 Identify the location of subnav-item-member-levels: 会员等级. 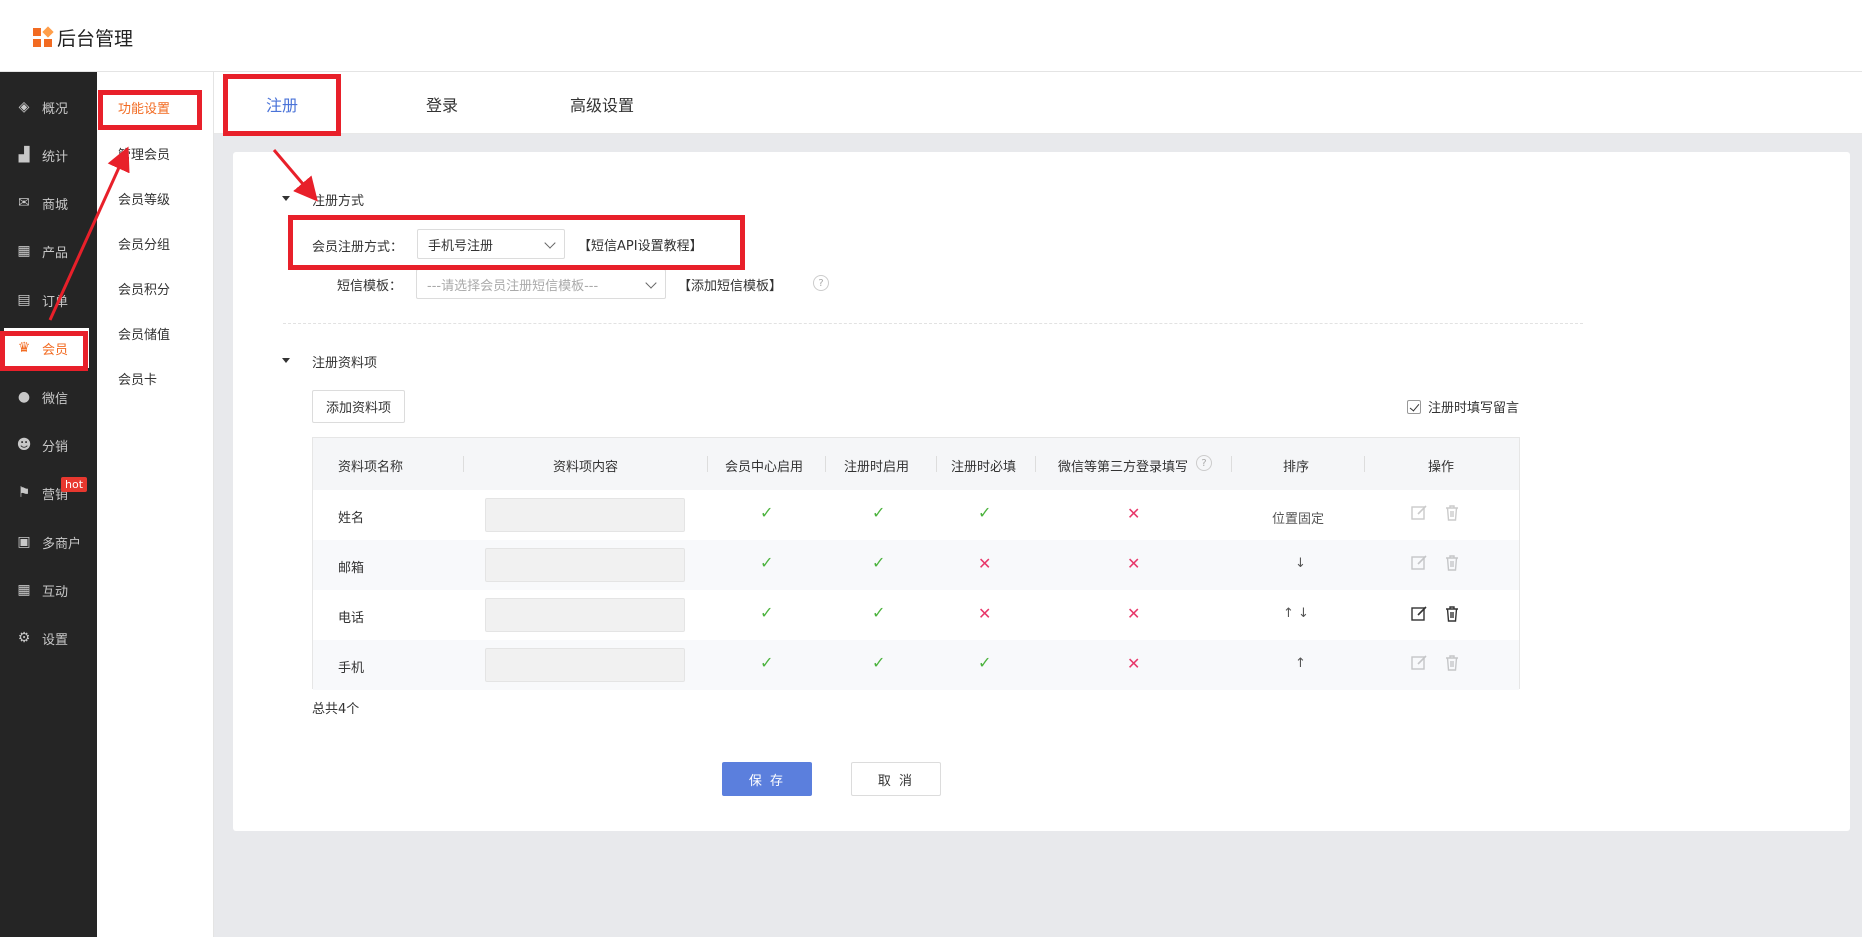
(144, 198).